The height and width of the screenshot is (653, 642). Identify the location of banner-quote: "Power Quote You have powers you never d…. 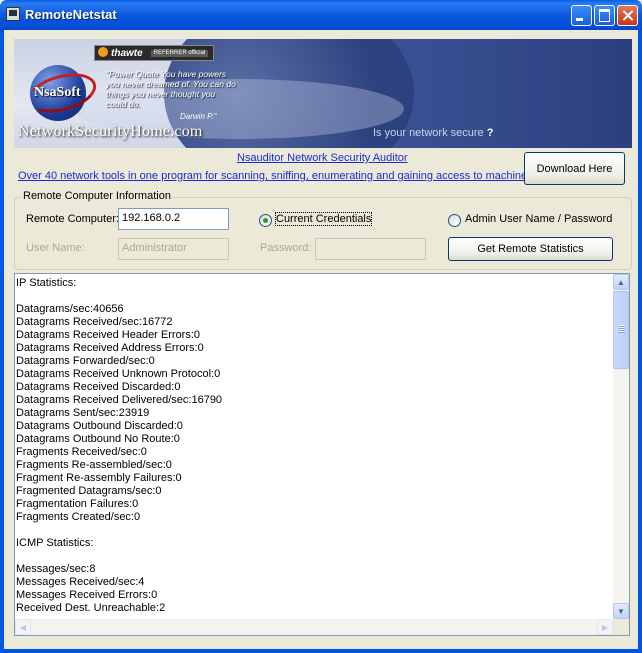
(171, 89).